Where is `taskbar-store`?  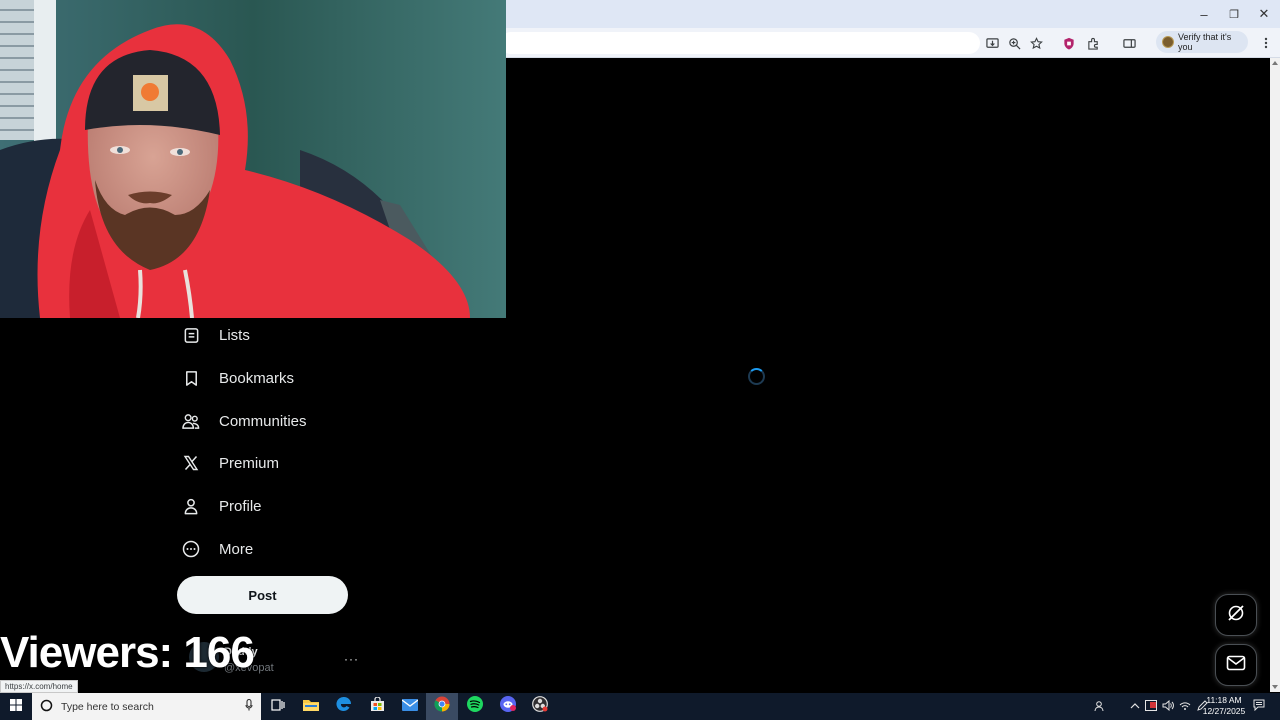
taskbar-store is located at coordinates (377, 706).